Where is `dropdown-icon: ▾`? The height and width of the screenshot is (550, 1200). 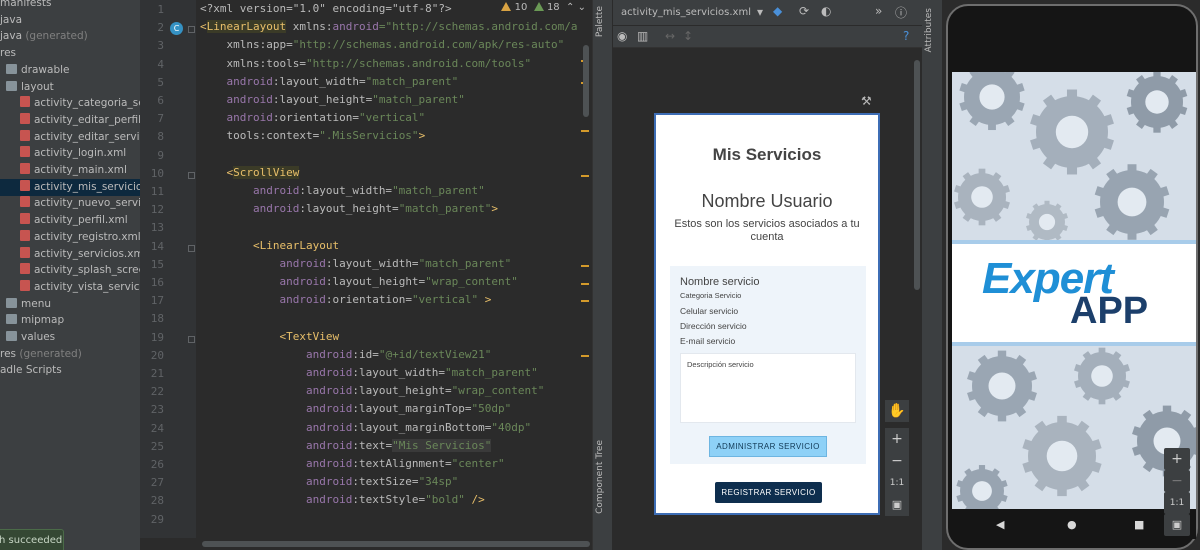 dropdown-icon: ▾ is located at coordinates (760, 12).